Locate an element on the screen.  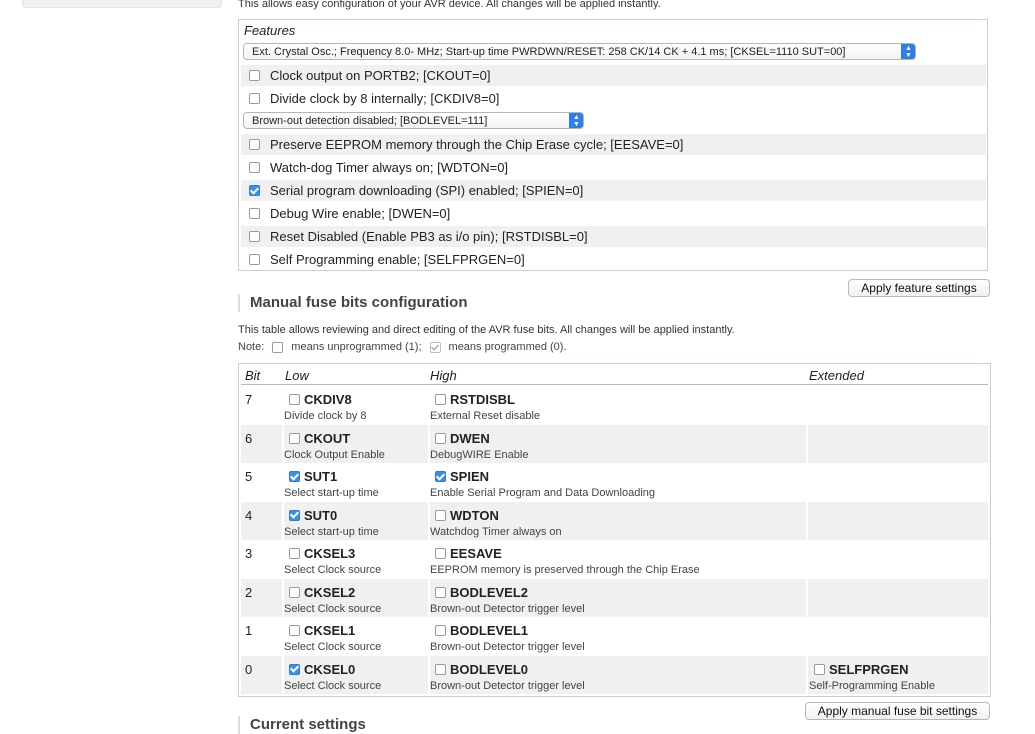
fuse-bit-toggle: SUT0 is located at coordinates (310, 515).